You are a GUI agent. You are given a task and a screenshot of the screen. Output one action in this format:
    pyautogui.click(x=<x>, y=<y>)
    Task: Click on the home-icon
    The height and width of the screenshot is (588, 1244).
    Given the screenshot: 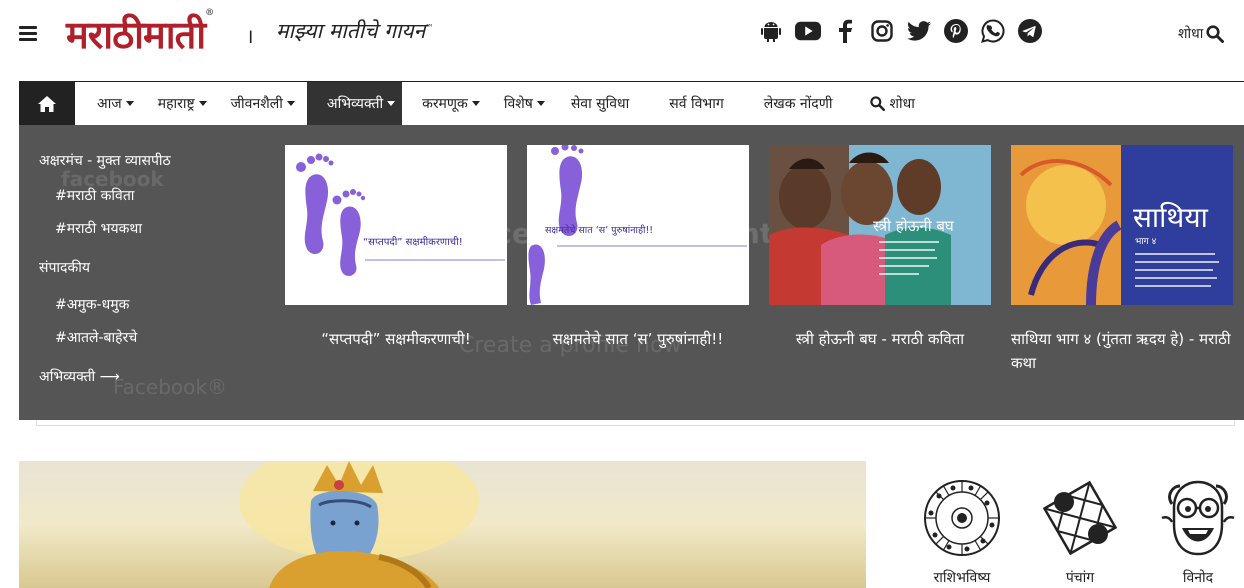 What is the action you would take?
    pyautogui.click(x=47, y=103)
    